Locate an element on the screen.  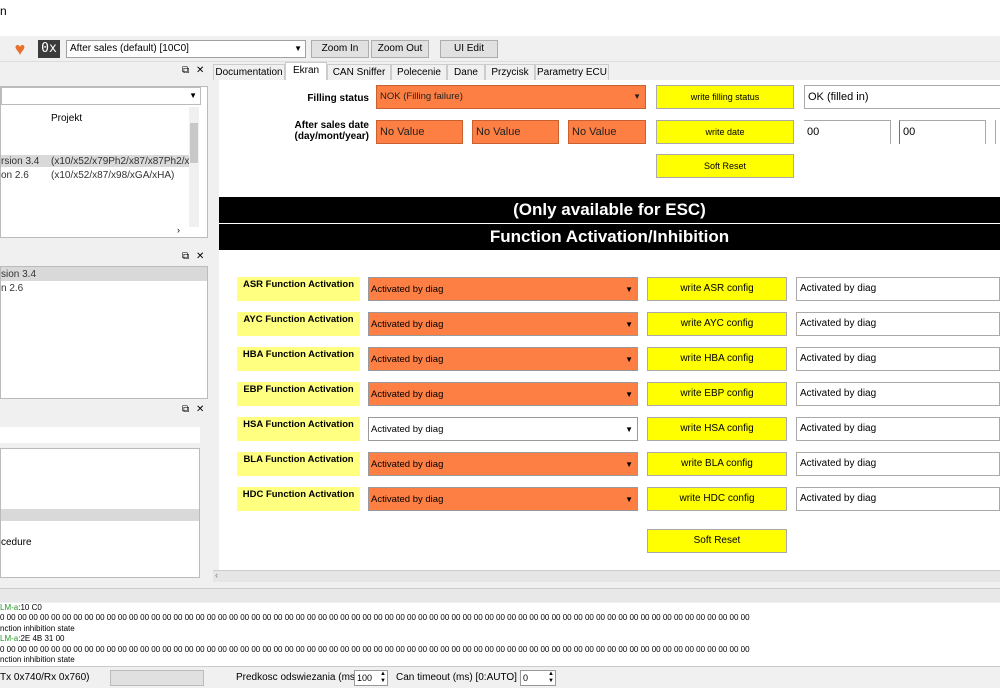
panel-header-top: ⧉ ✕ is located at coordinates (104, 71).